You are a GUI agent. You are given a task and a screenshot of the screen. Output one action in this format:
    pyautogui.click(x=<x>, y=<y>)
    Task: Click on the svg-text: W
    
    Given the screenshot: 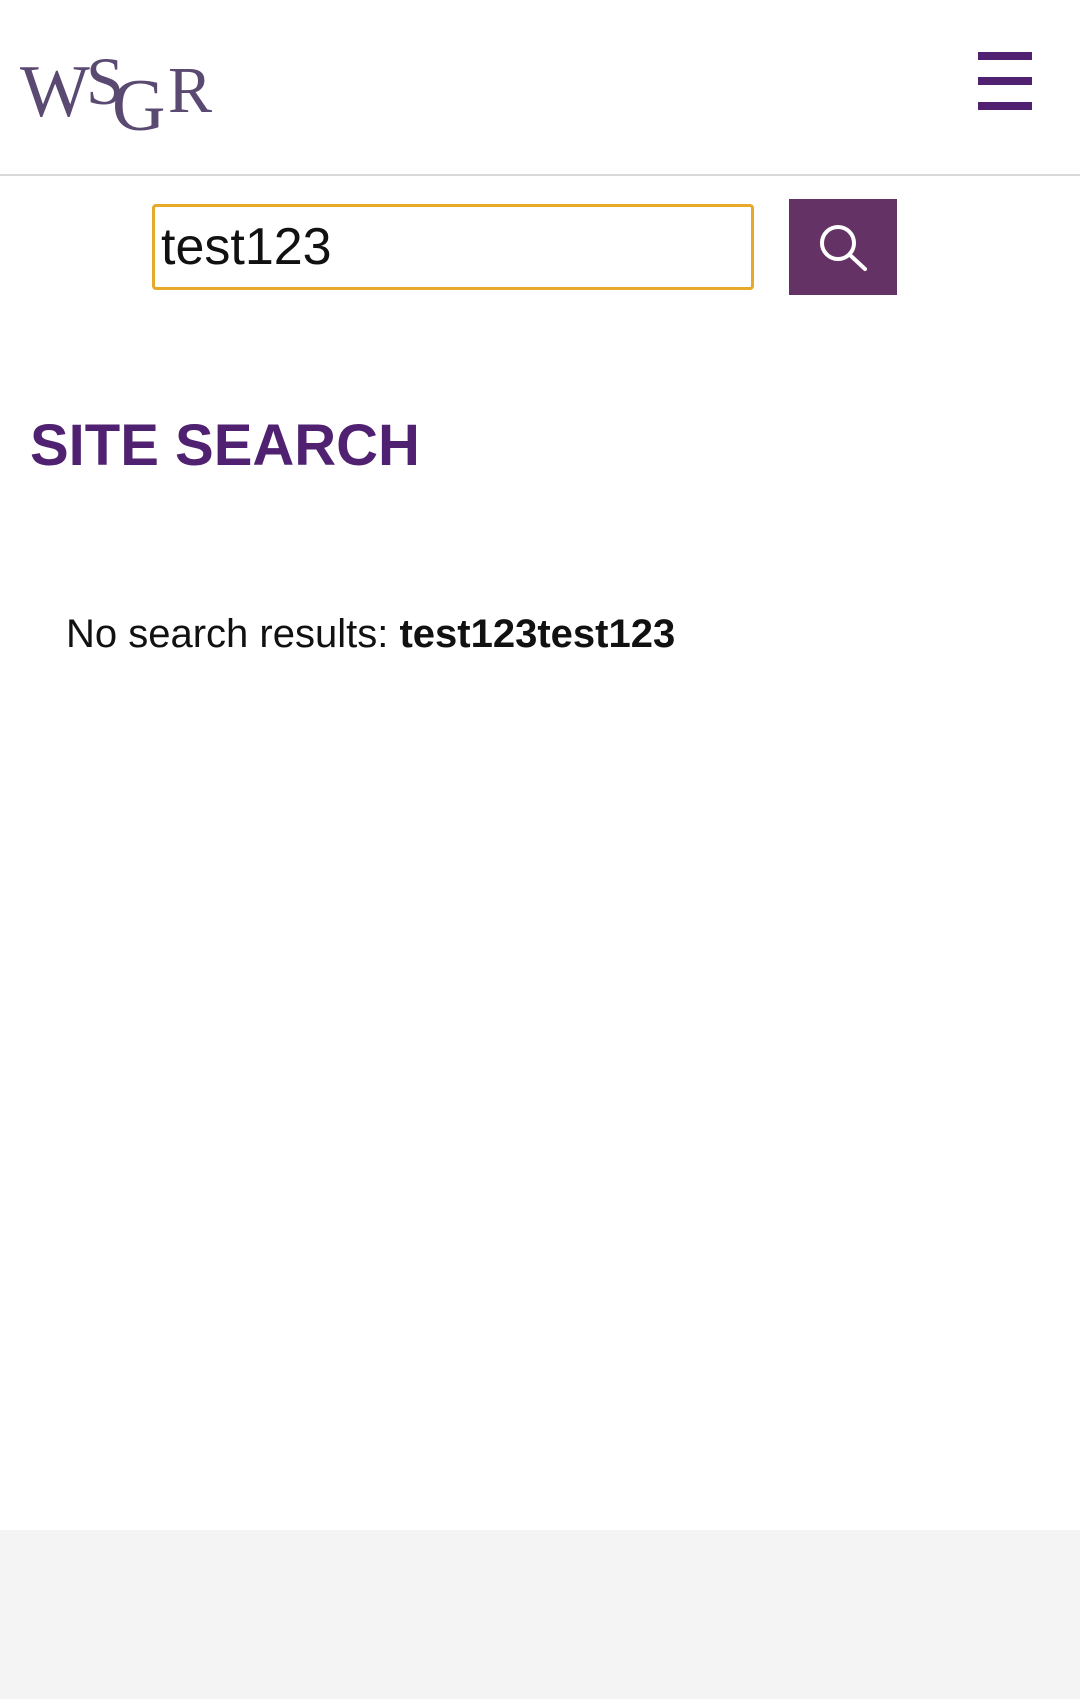 What is the action you would take?
    pyautogui.click(x=55, y=92)
    